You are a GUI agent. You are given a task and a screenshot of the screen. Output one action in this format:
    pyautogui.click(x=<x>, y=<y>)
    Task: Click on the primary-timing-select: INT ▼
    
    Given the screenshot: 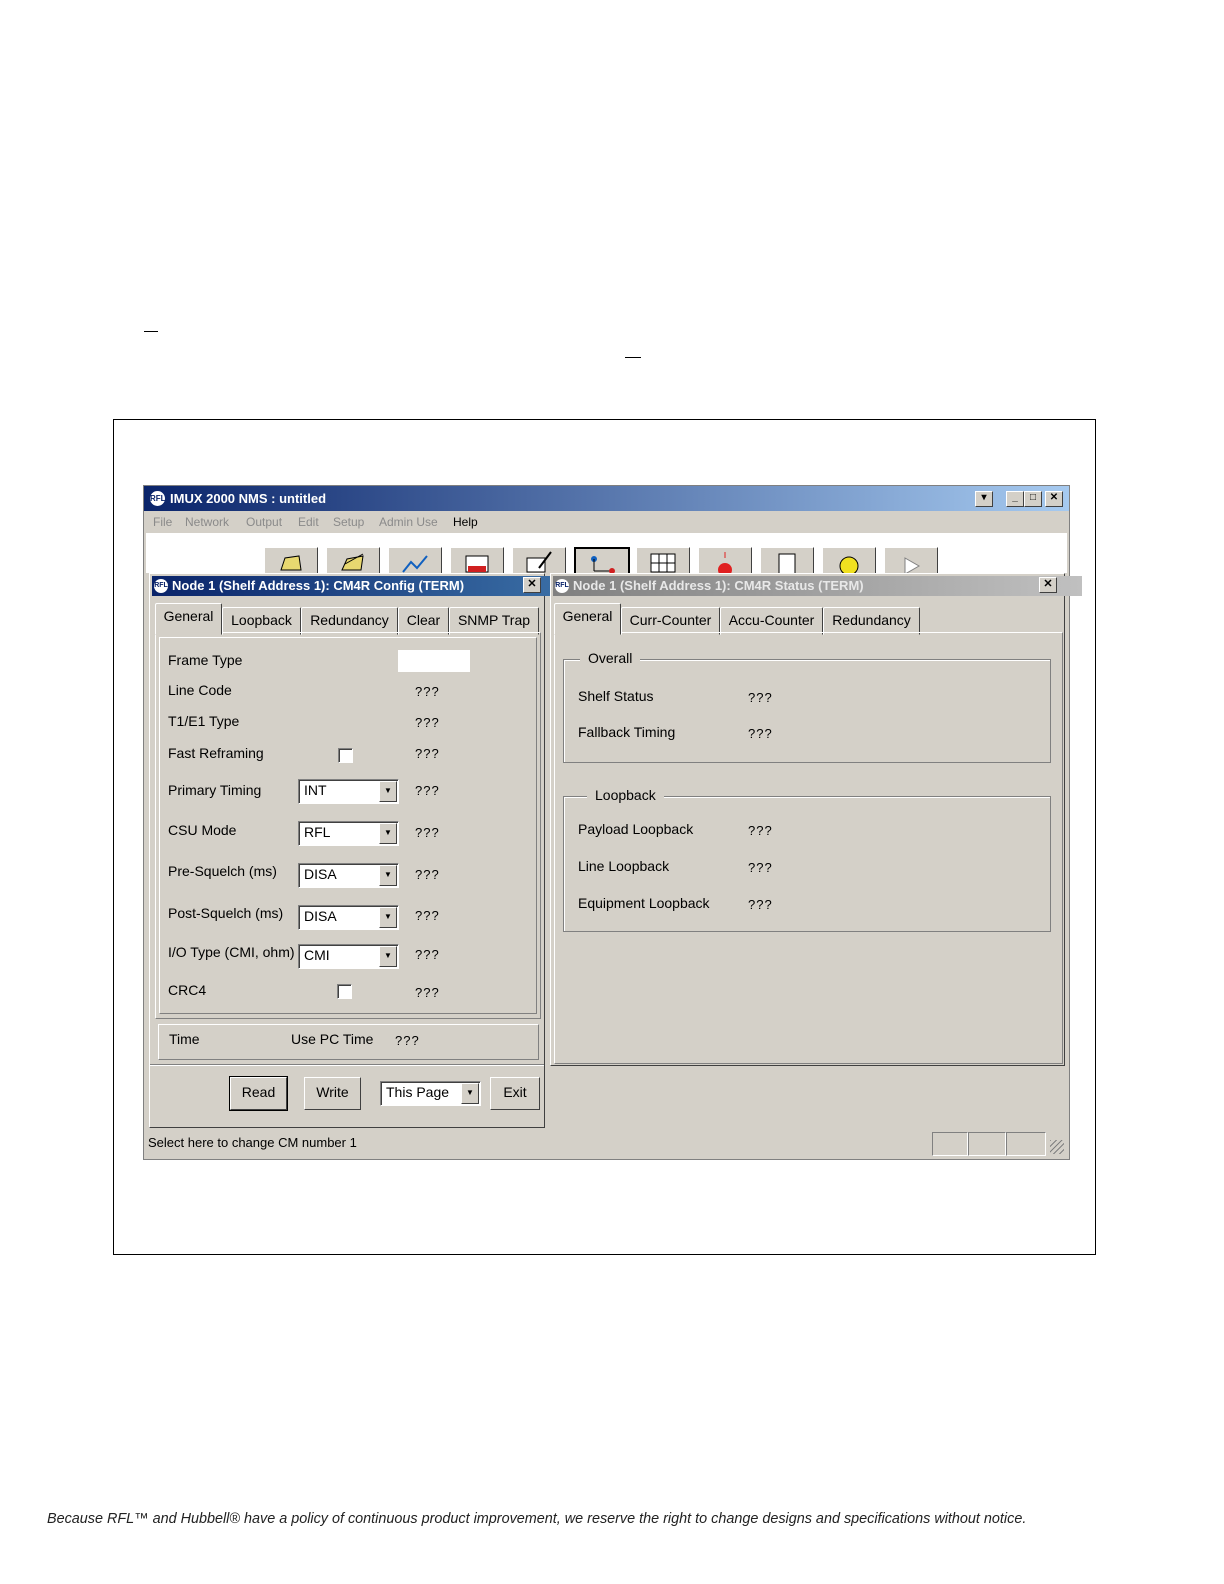 What is the action you would take?
    pyautogui.click(x=348, y=791)
    